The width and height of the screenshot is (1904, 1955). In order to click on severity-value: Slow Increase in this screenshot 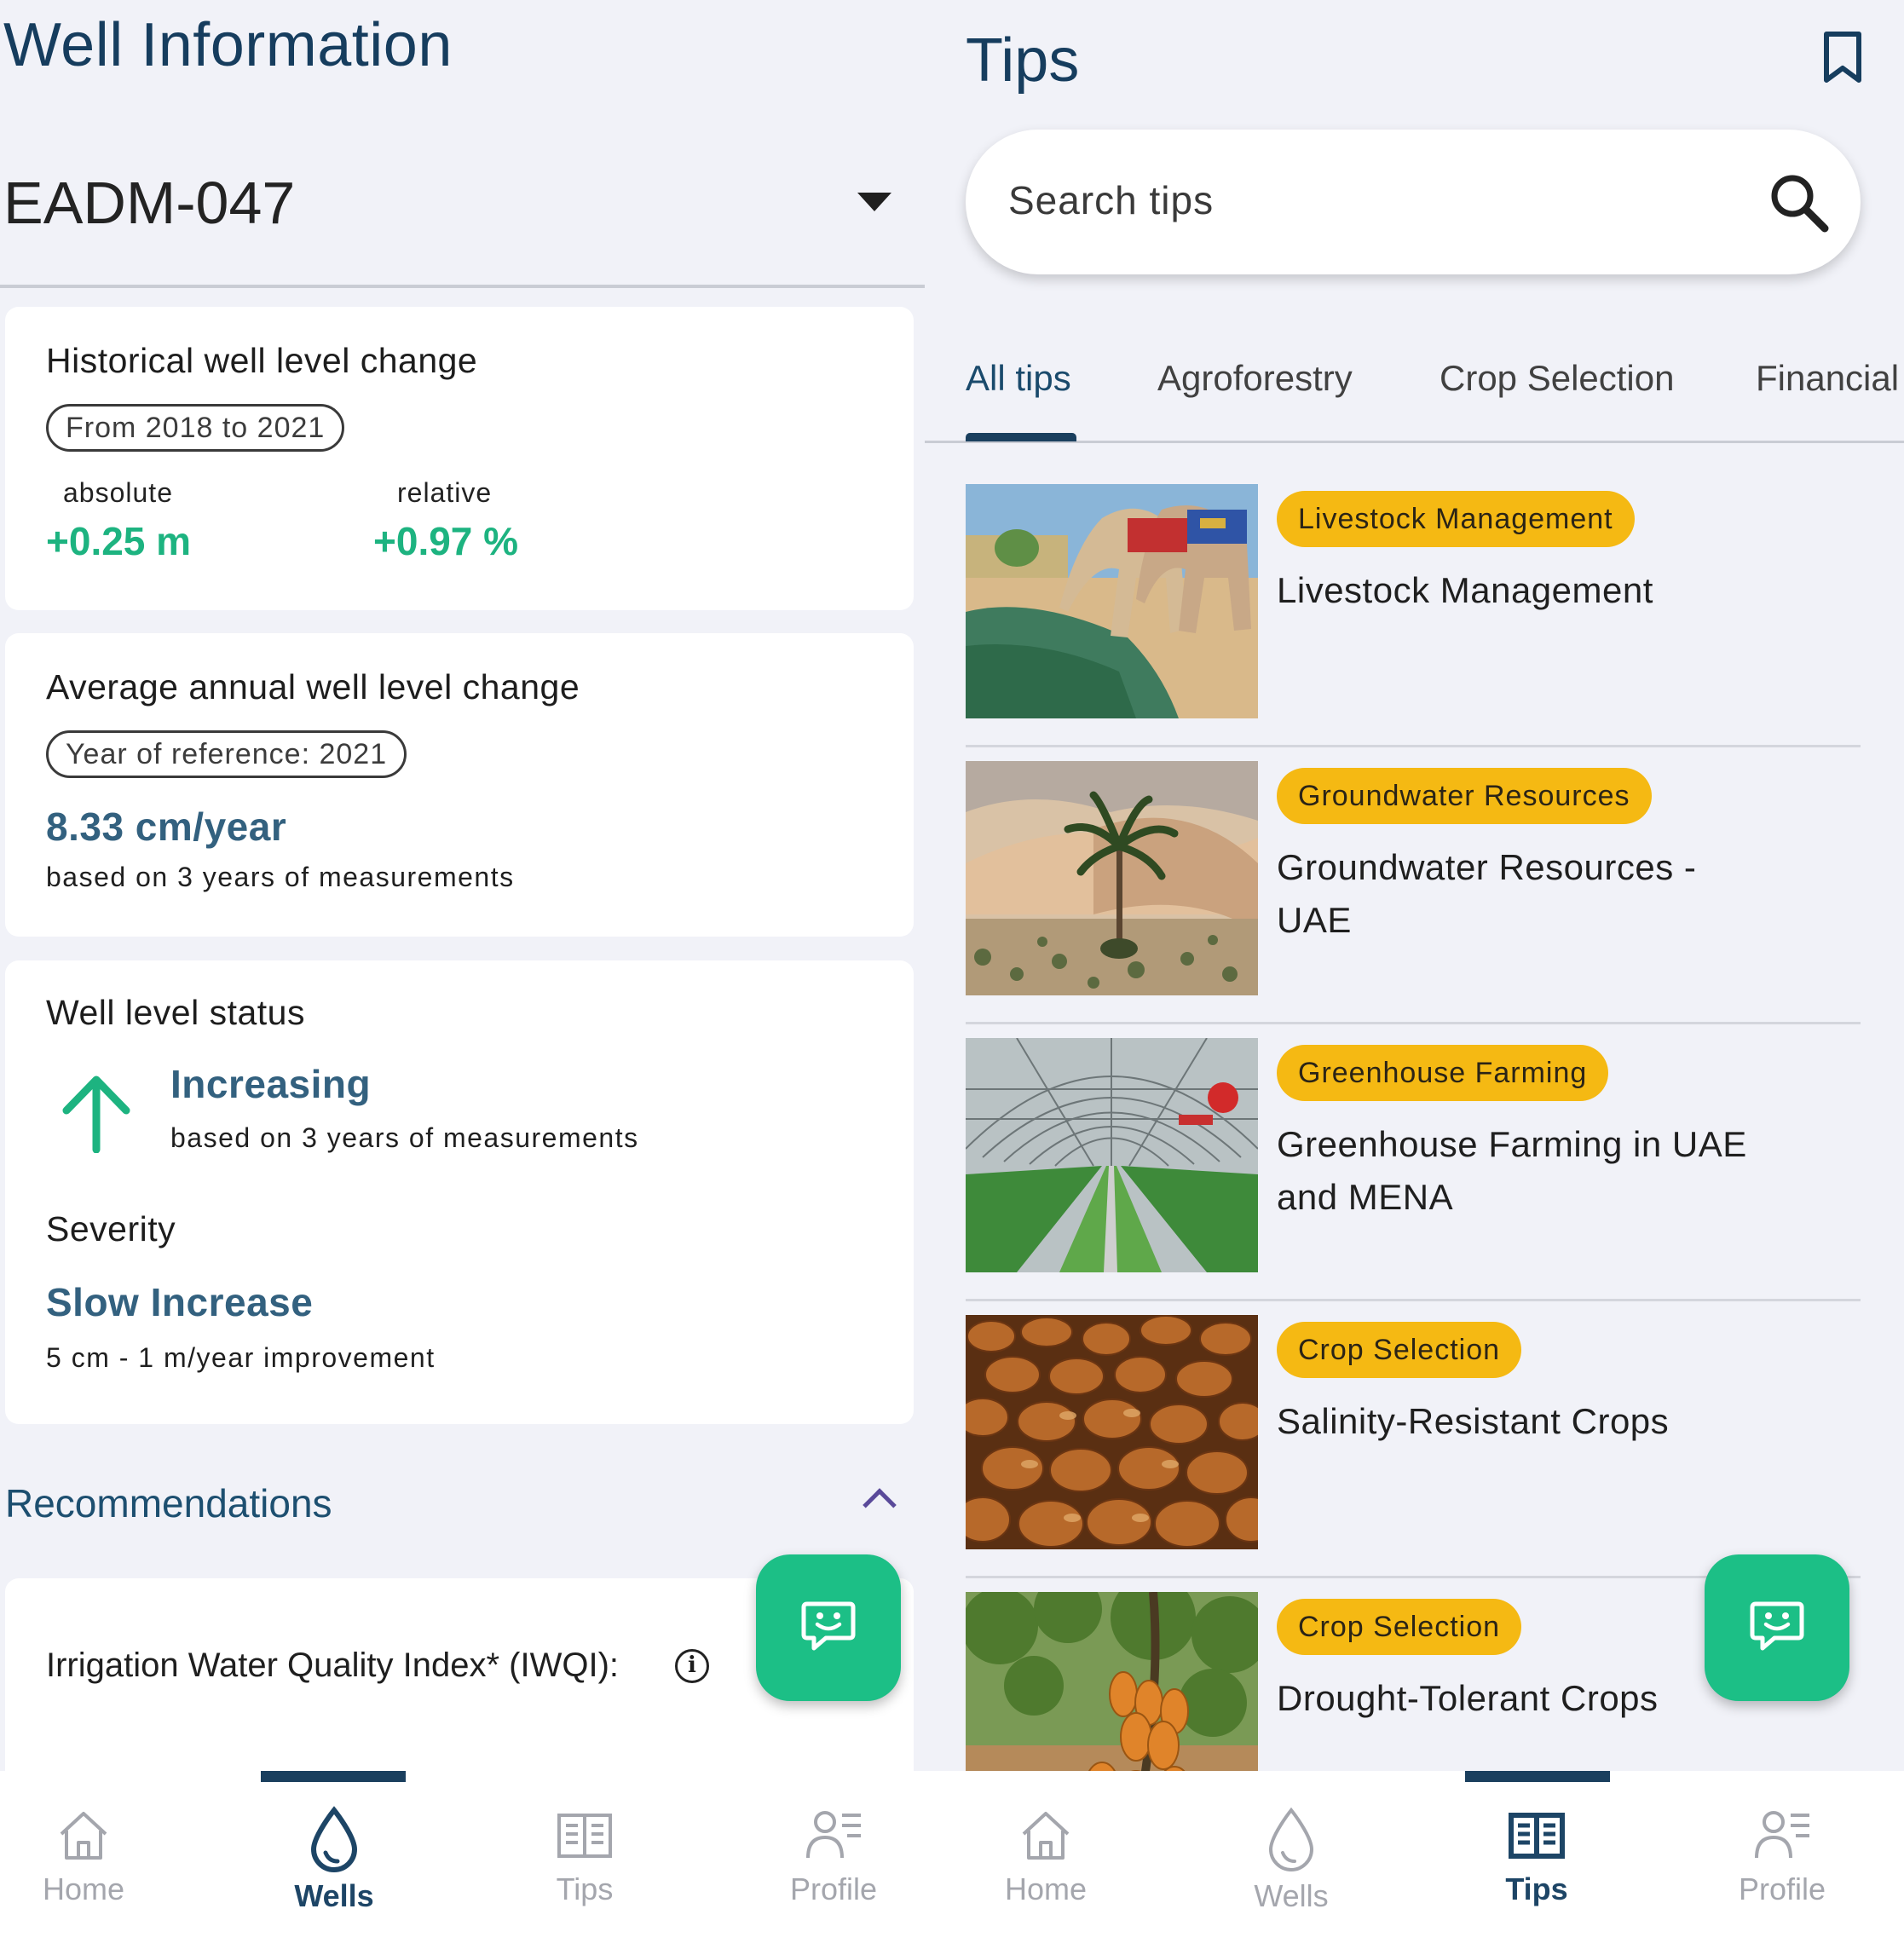, I will do `click(180, 1302)`.